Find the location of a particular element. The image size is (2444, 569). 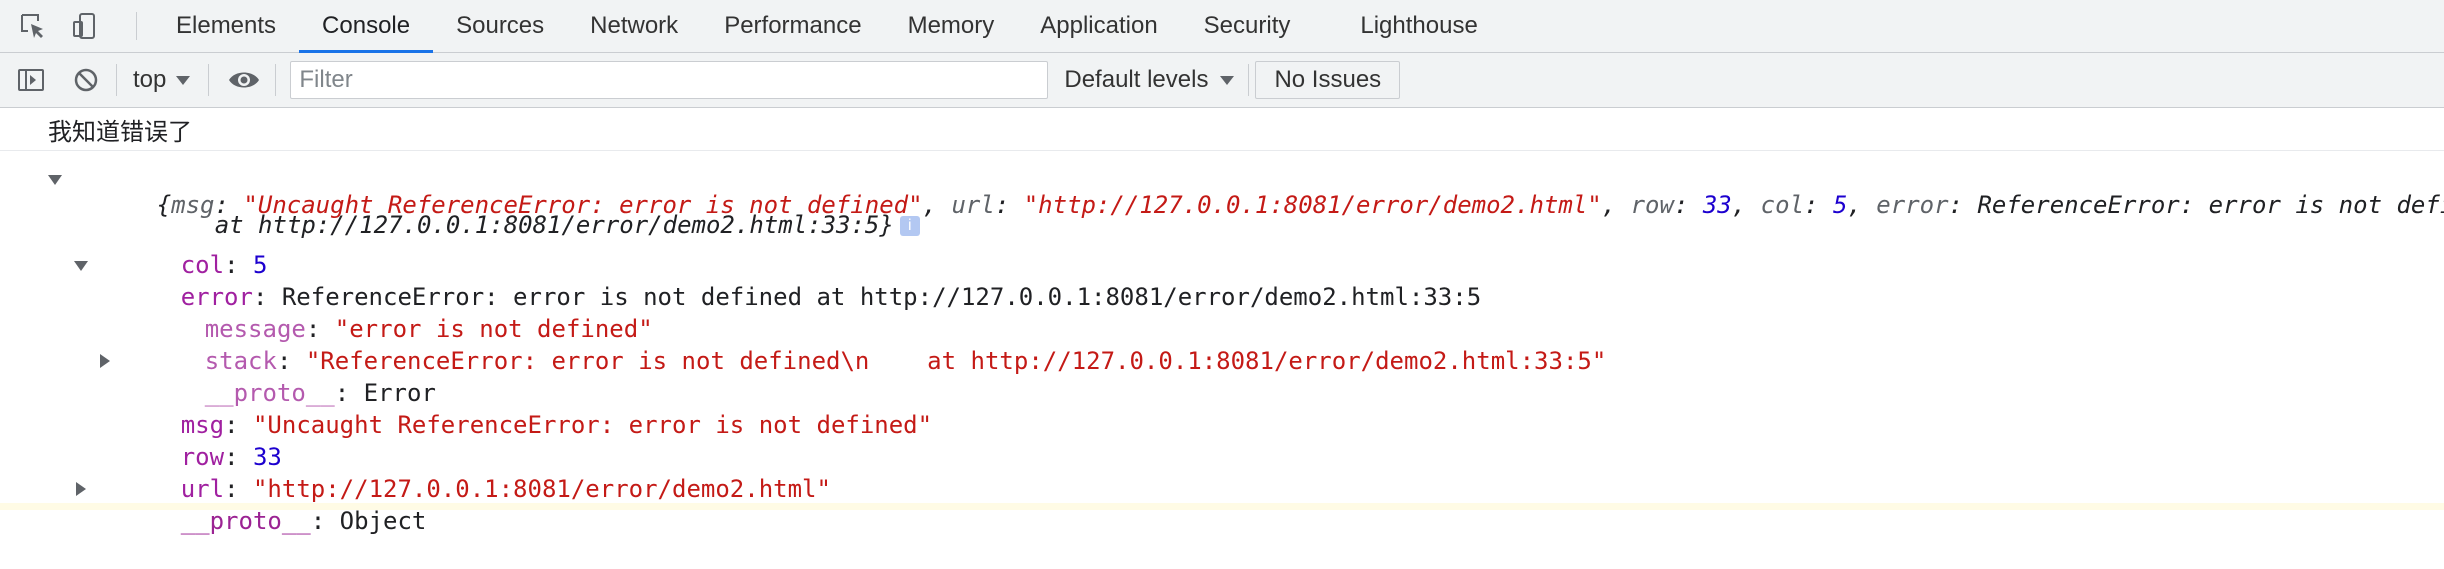

console-log-message: 我知道错误了 is located at coordinates (1222, 129).